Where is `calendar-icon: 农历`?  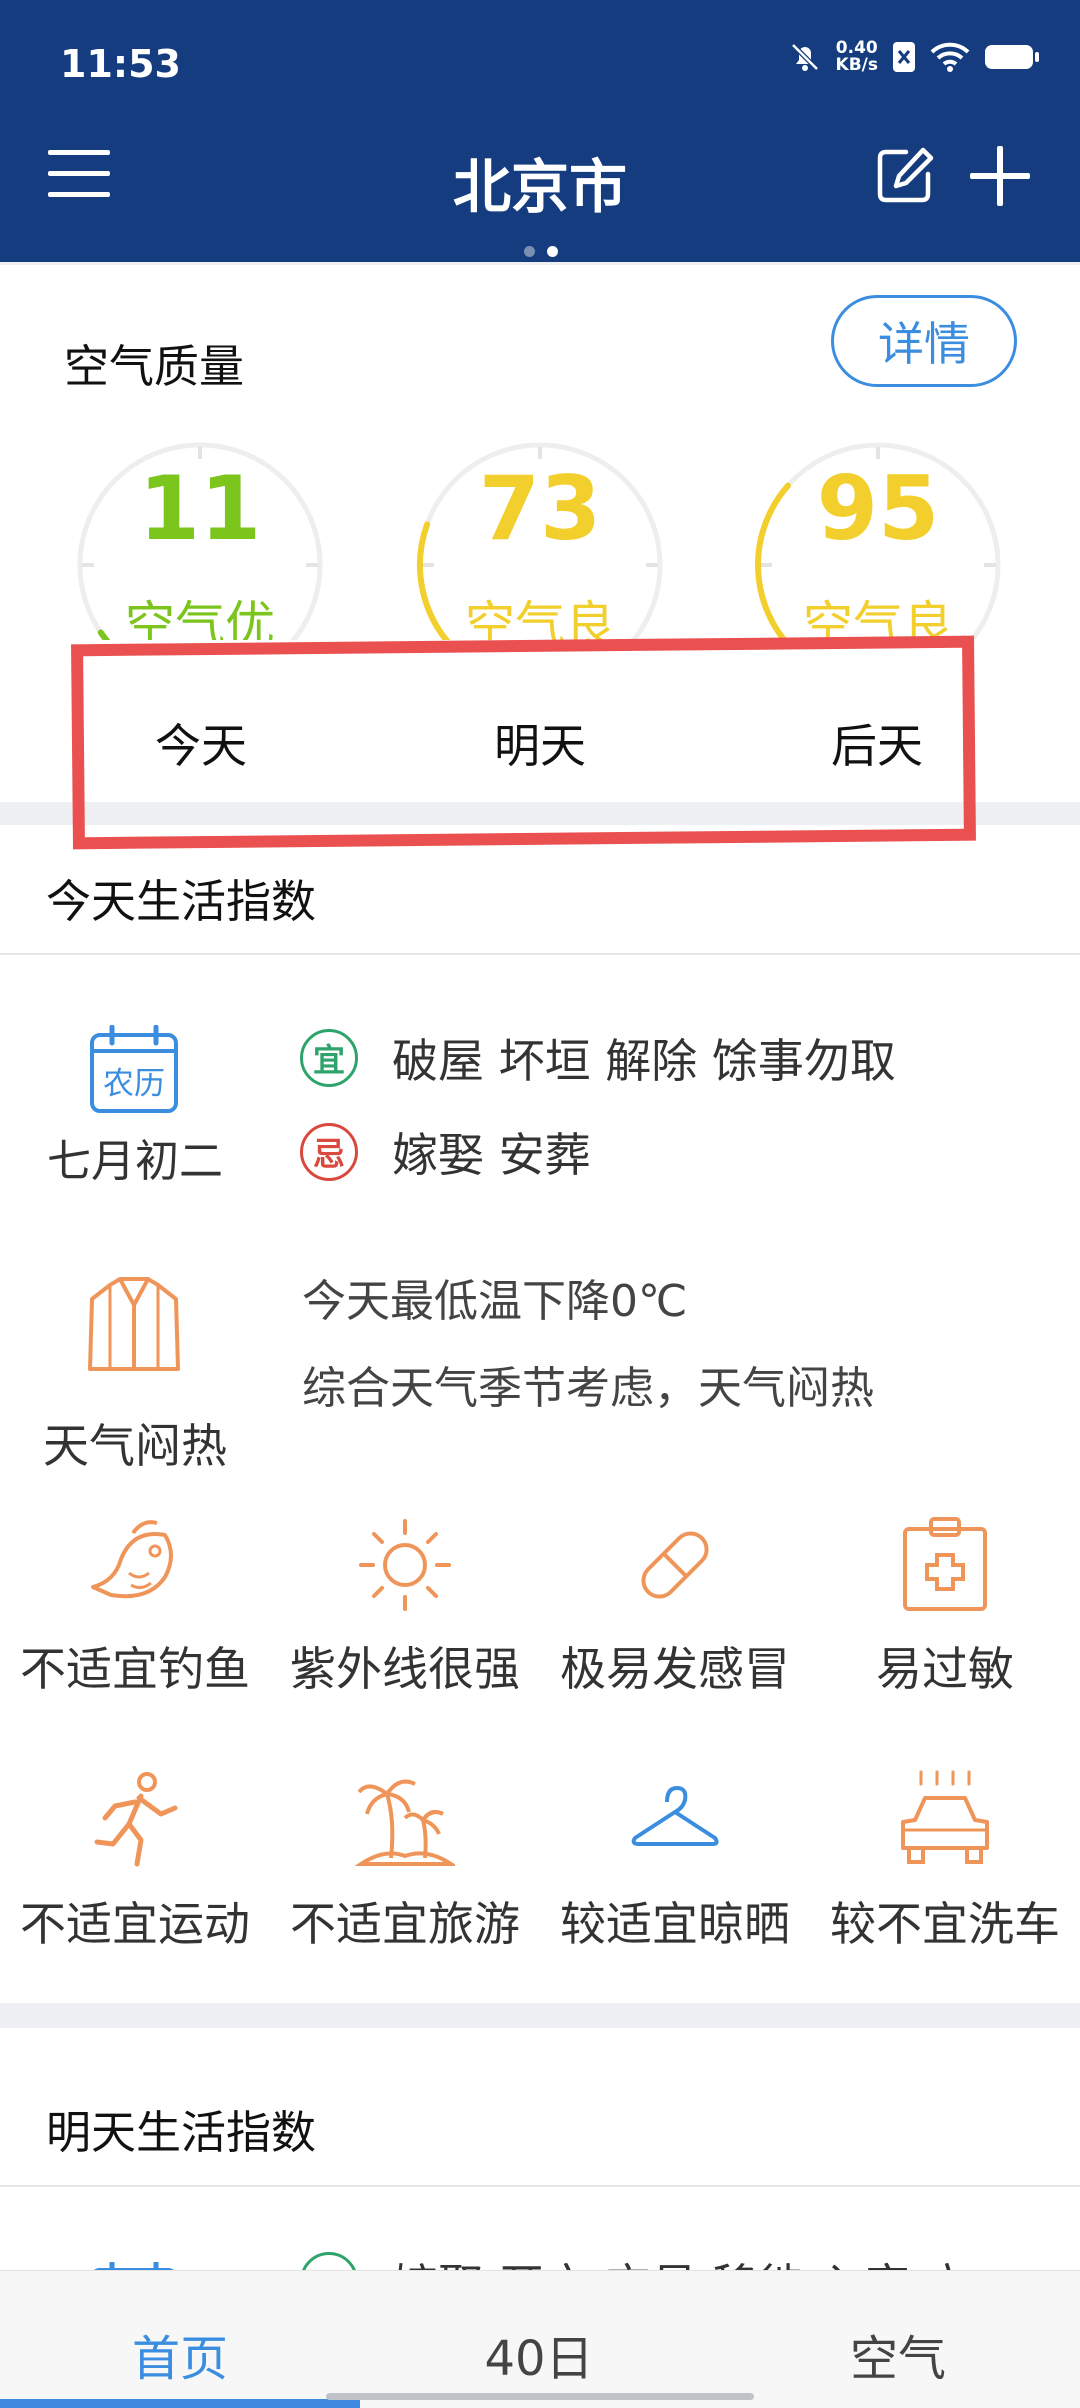
calendar-icon: 农历 is located at coordinates (134, 1069).